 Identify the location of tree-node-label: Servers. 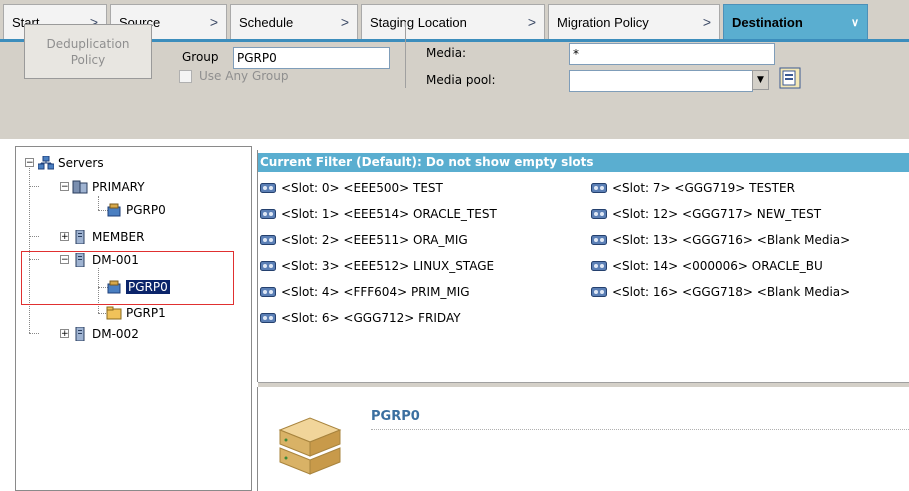
(81, 163).